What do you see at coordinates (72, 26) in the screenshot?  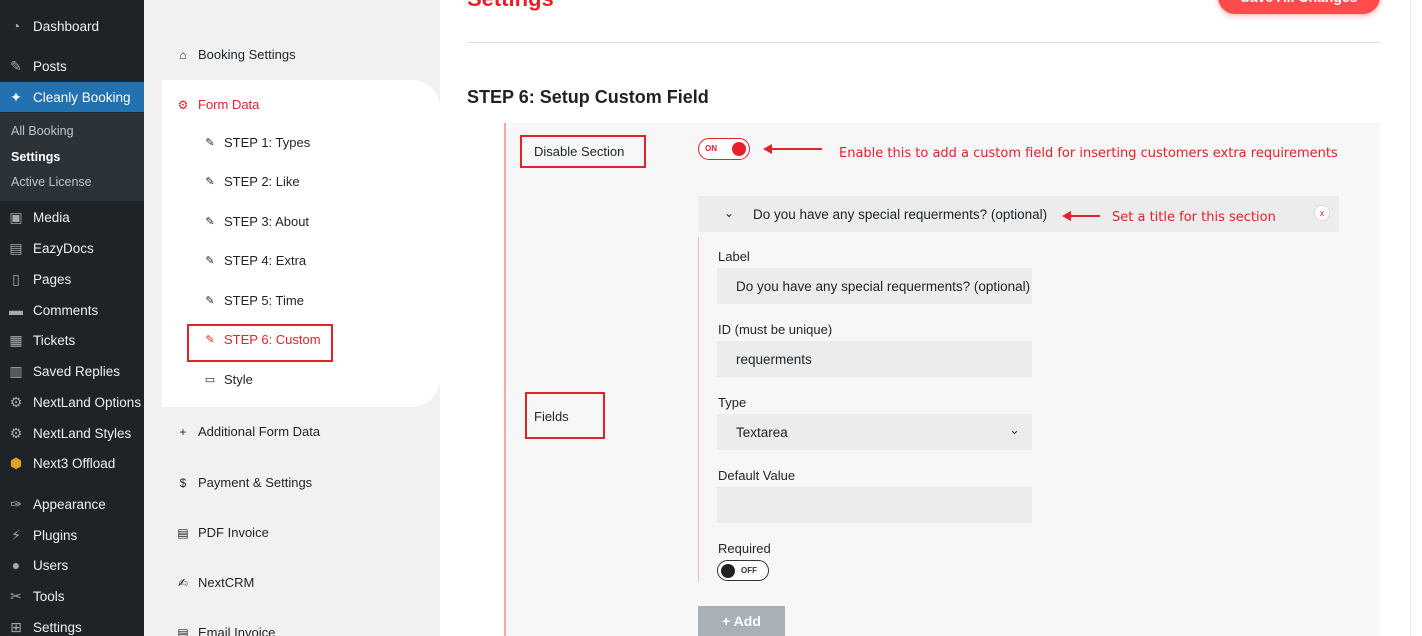 I see `menu-item-dashboard: ◔ Dashboard` at bounding box center [72, 26].